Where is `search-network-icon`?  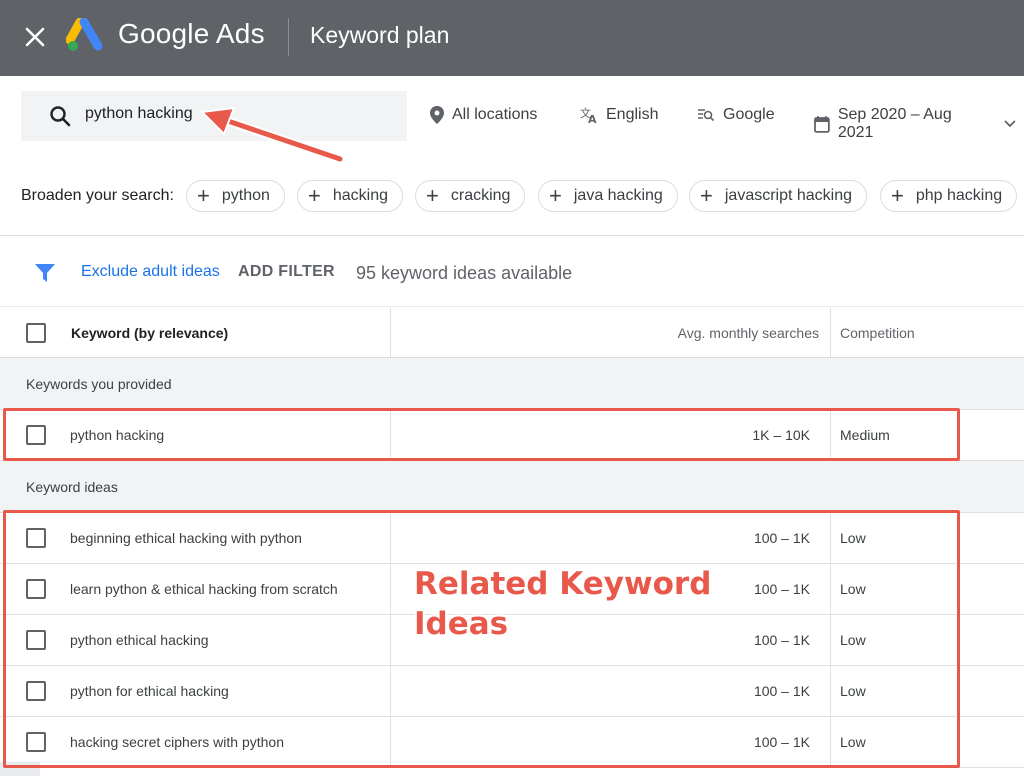 search-network-icon is located at coordinates (706, 115).